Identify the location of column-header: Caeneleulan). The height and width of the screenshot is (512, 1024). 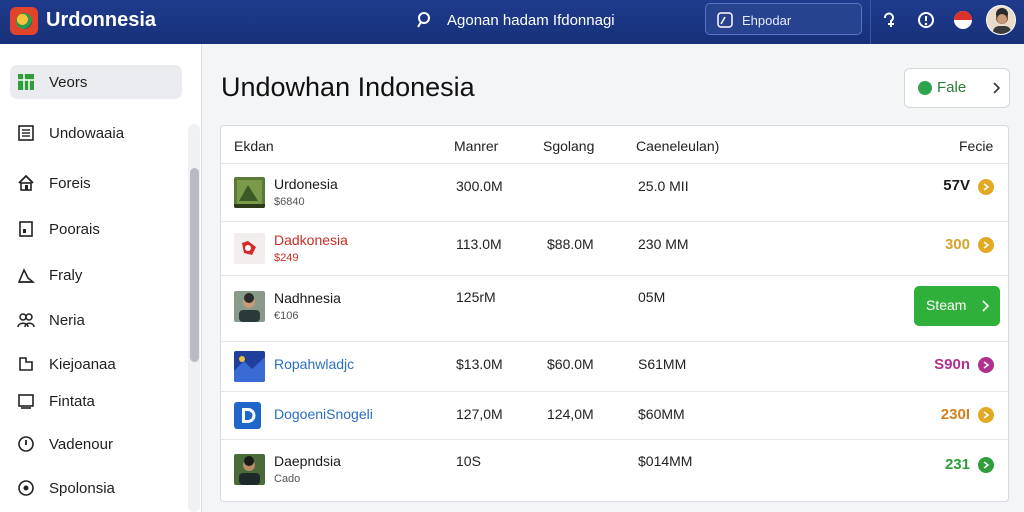
(677, 146).